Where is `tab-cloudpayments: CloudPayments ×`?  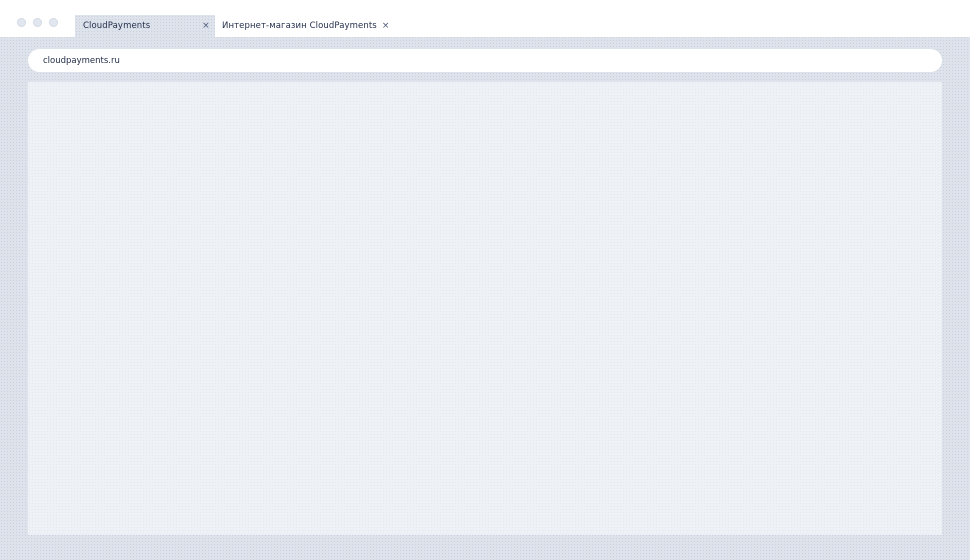 tab-cloudpayments: CloudPayments × is located at coordinates (145, 26).